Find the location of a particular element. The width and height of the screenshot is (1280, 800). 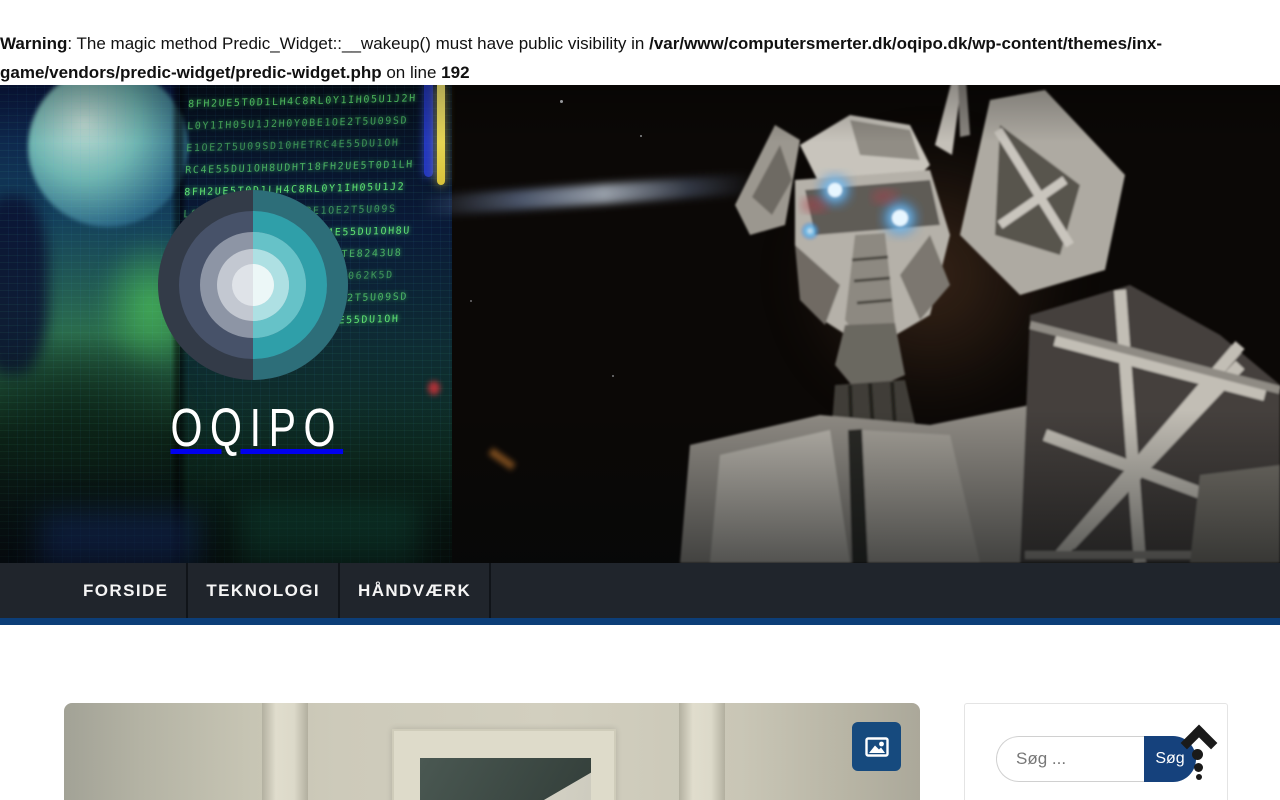

wall-trim-right is located at coordinates (702, 751).